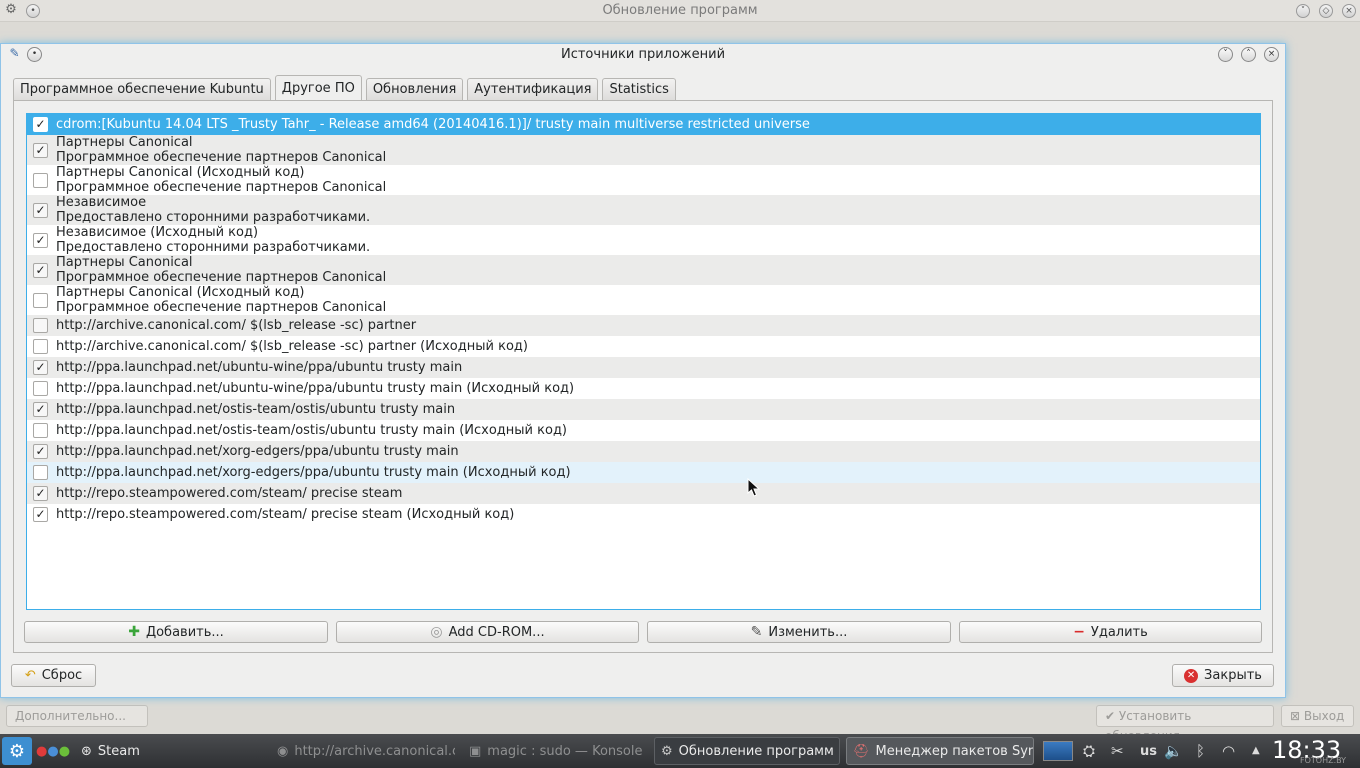 This screenshot has width=1360, height=768. I want to click on install-updates-button: ✔ Установить обновления, so click(1185, 724).